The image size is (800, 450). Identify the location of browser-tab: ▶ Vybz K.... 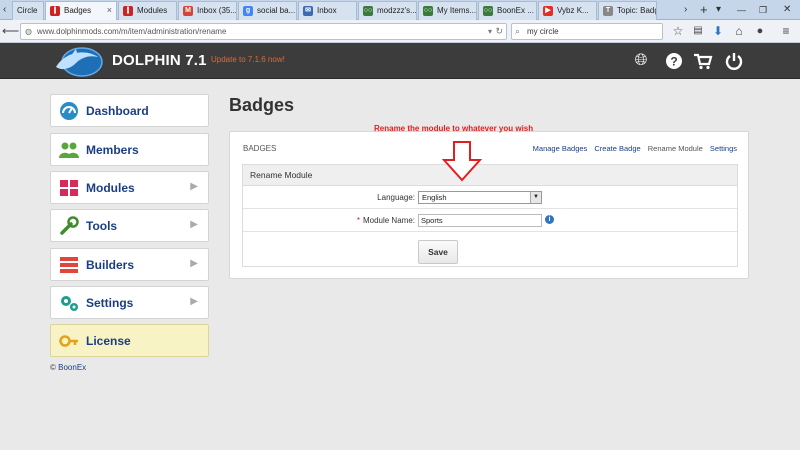
(567, 10).